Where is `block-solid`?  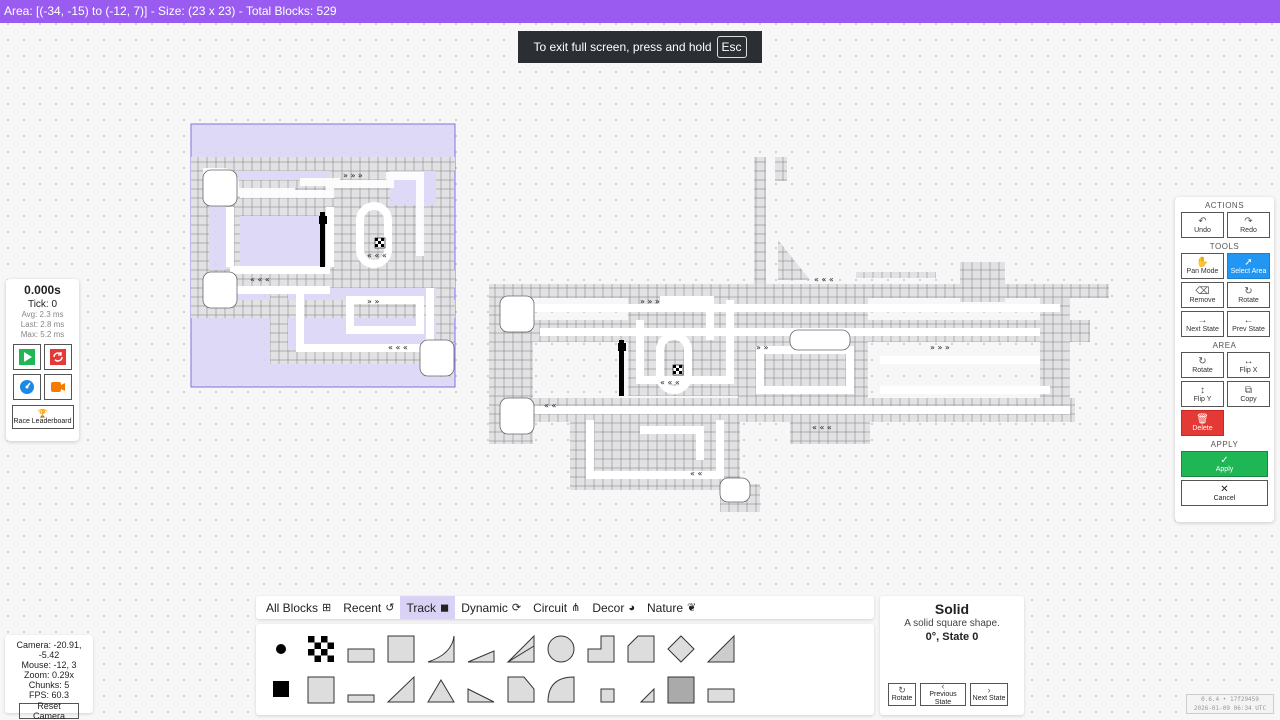 block-solid is located at coordinates (281, 689).